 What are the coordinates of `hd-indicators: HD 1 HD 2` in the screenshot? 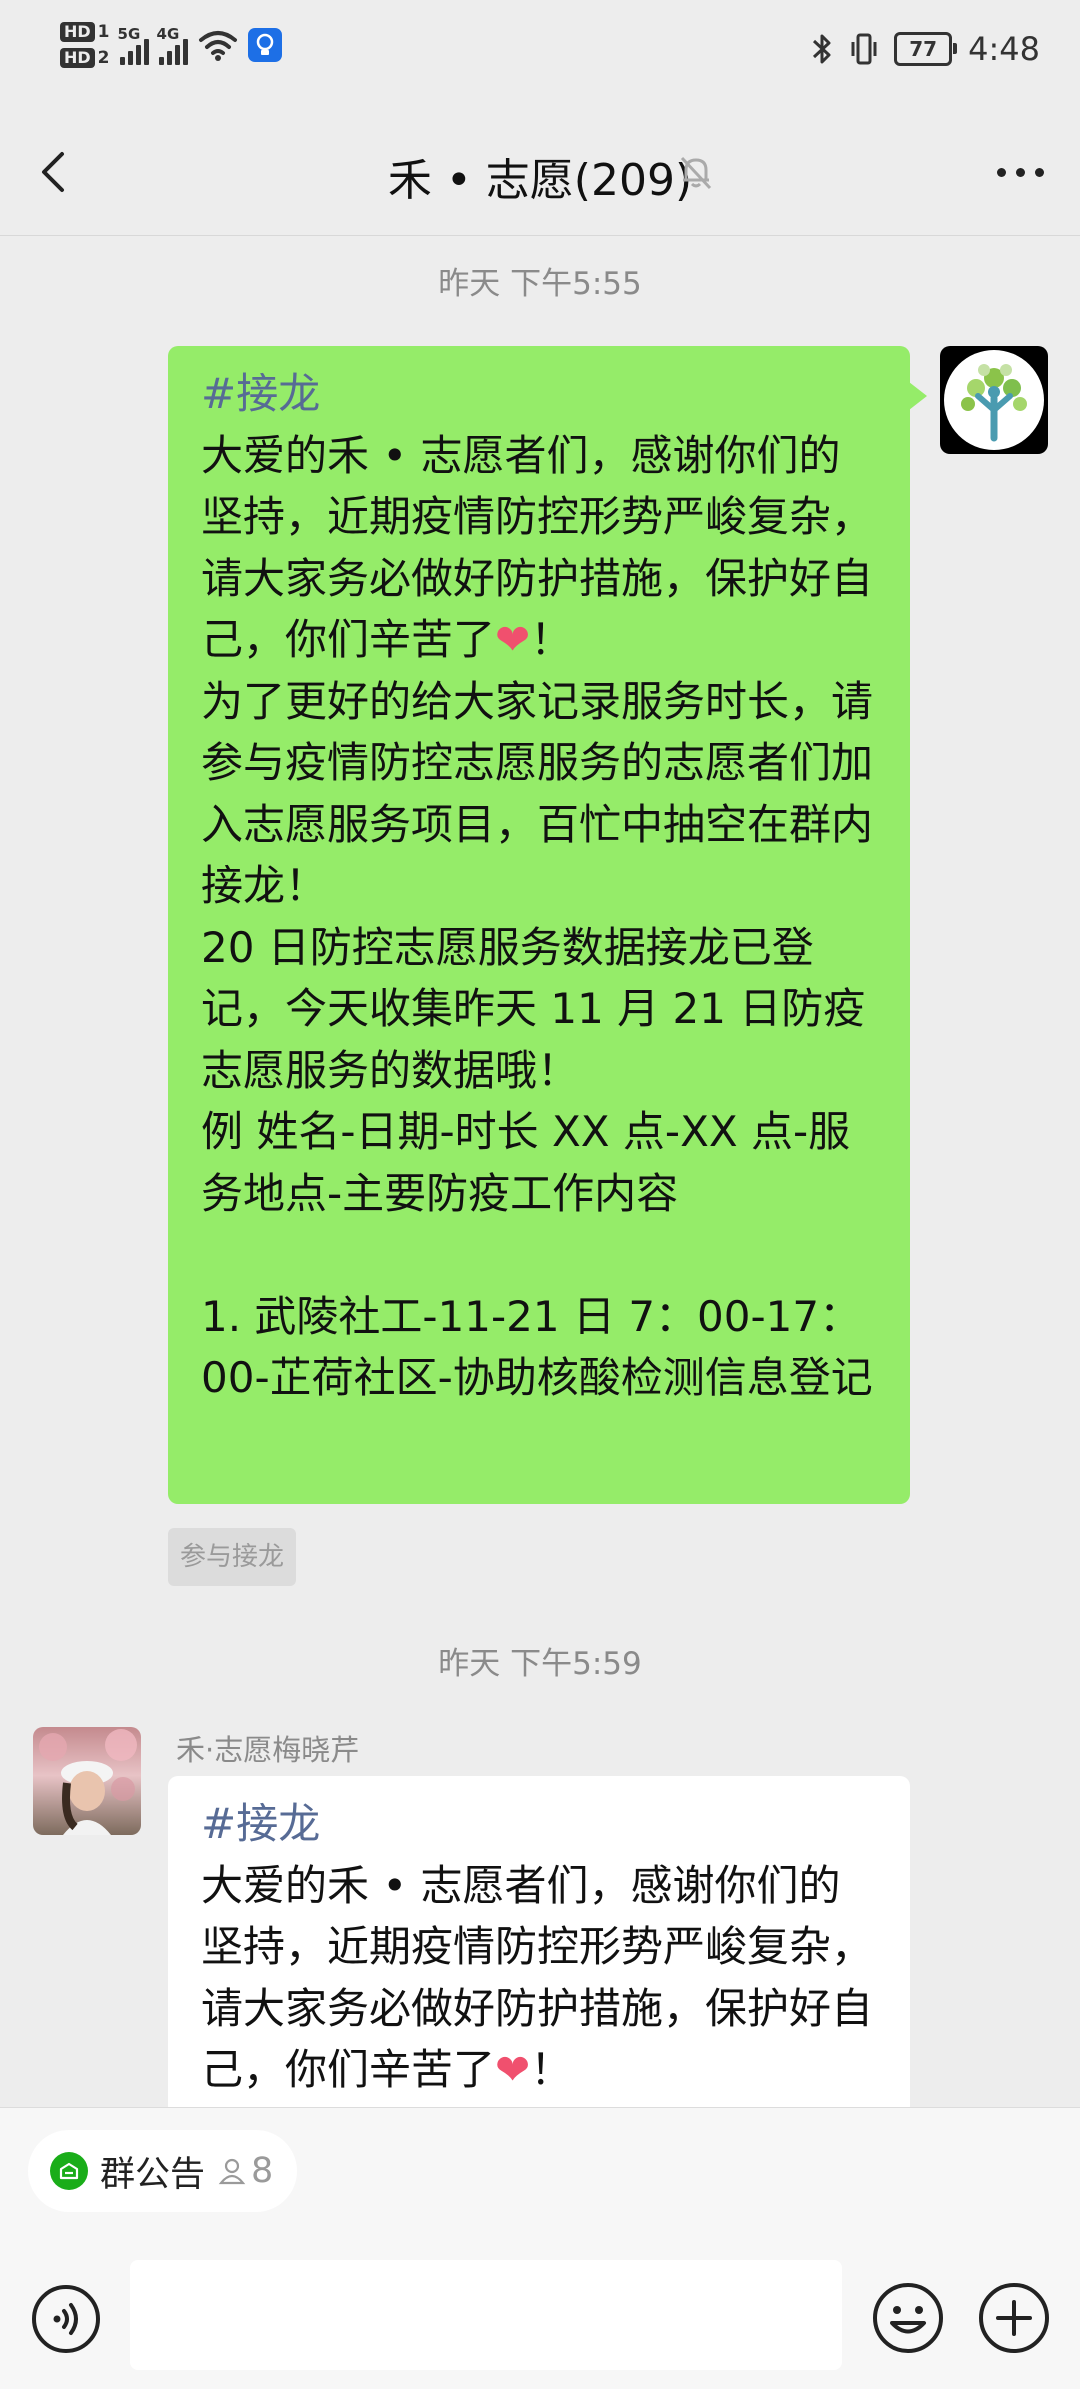 It's located at (85, 45).